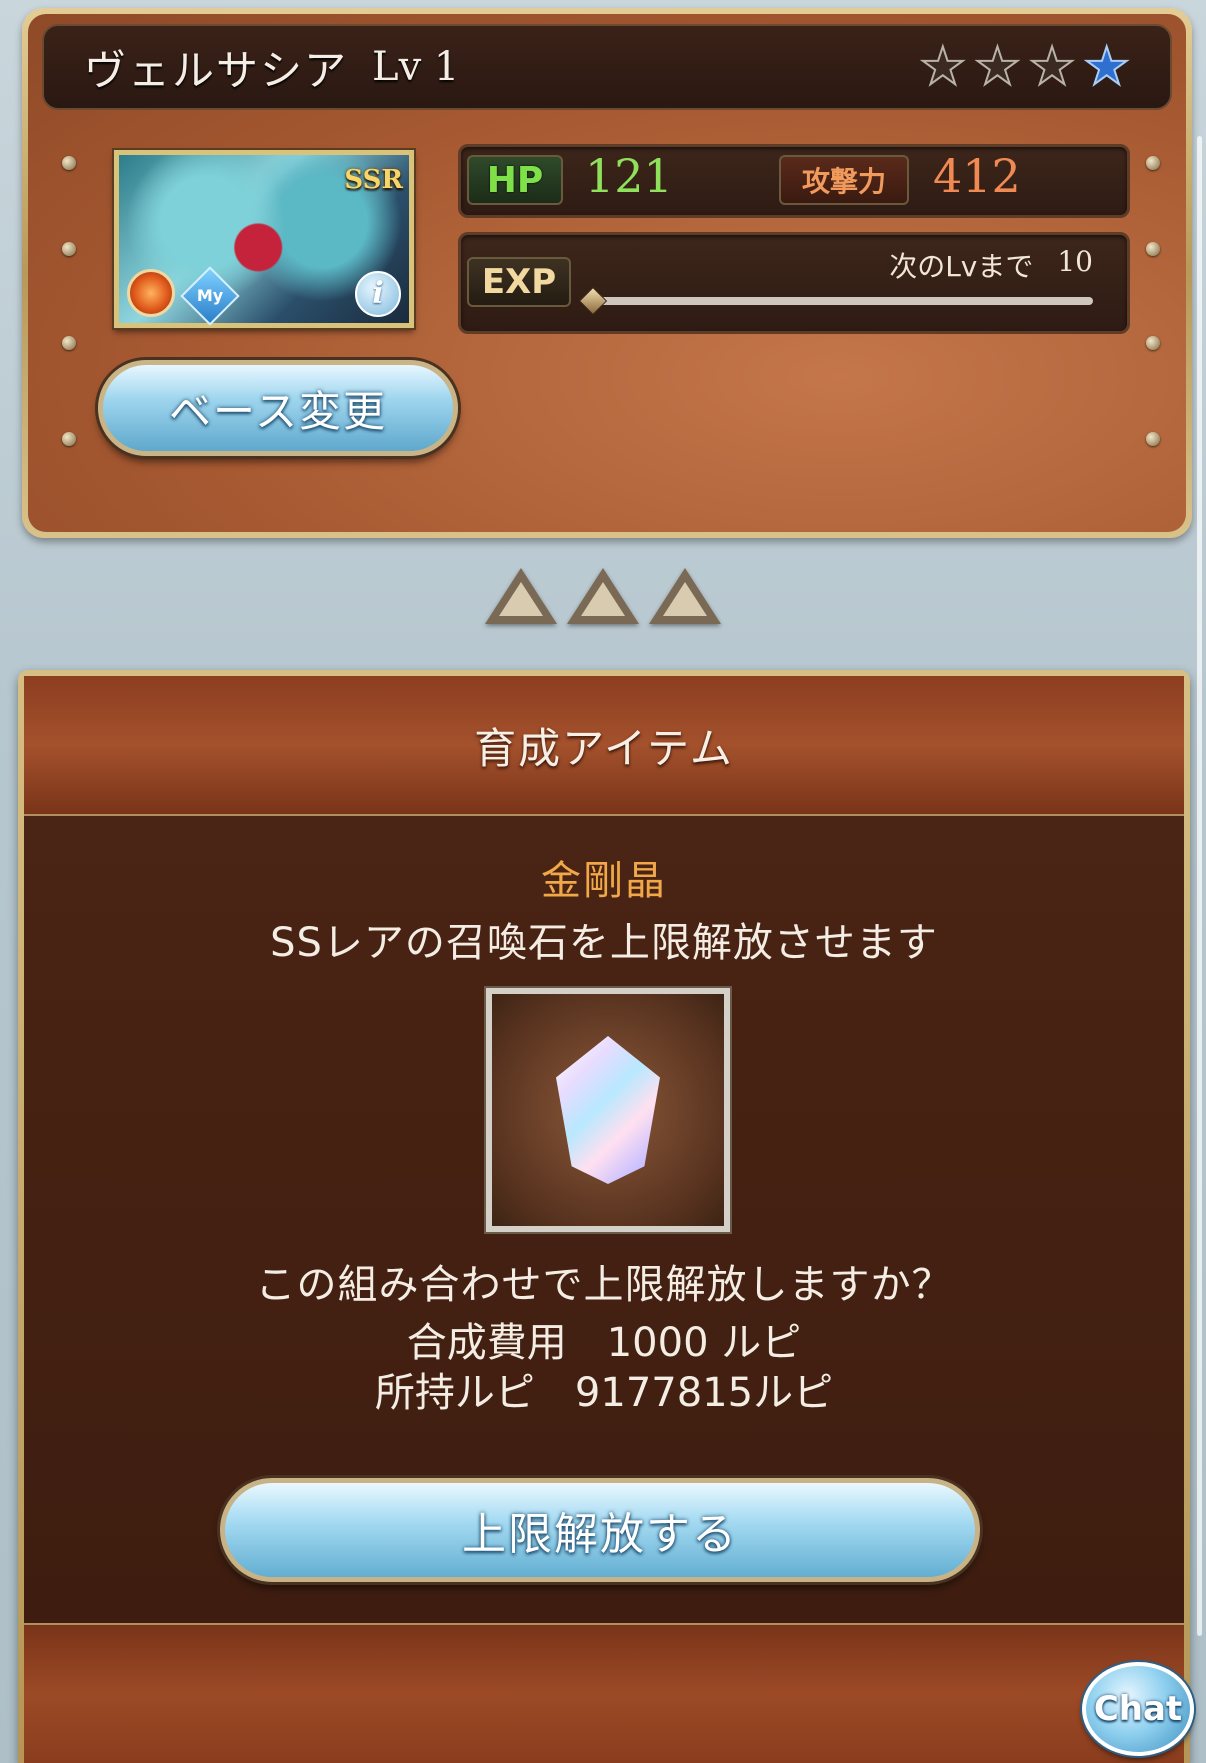  I want to click on limit-break-button: 上限解放する, so click(600, 1530).